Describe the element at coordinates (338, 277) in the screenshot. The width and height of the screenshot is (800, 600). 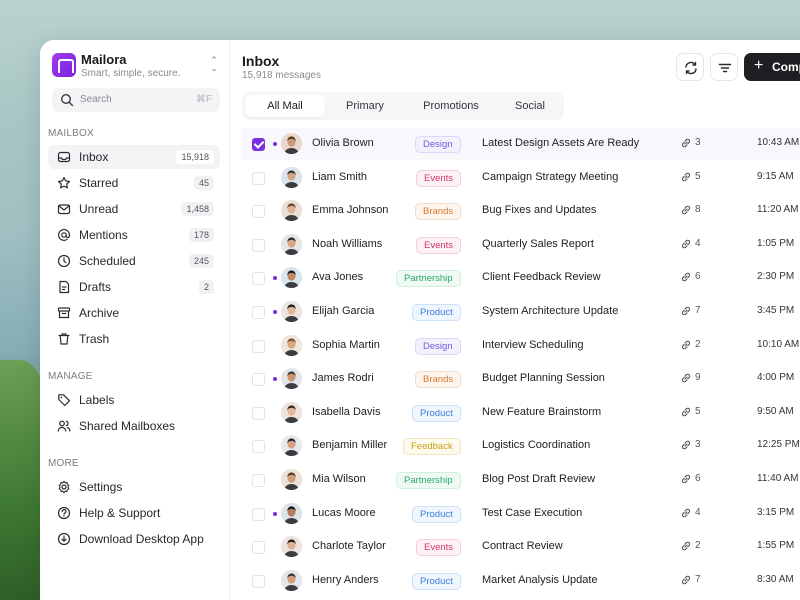
I see `sender-name: Ava Jones` at that location.